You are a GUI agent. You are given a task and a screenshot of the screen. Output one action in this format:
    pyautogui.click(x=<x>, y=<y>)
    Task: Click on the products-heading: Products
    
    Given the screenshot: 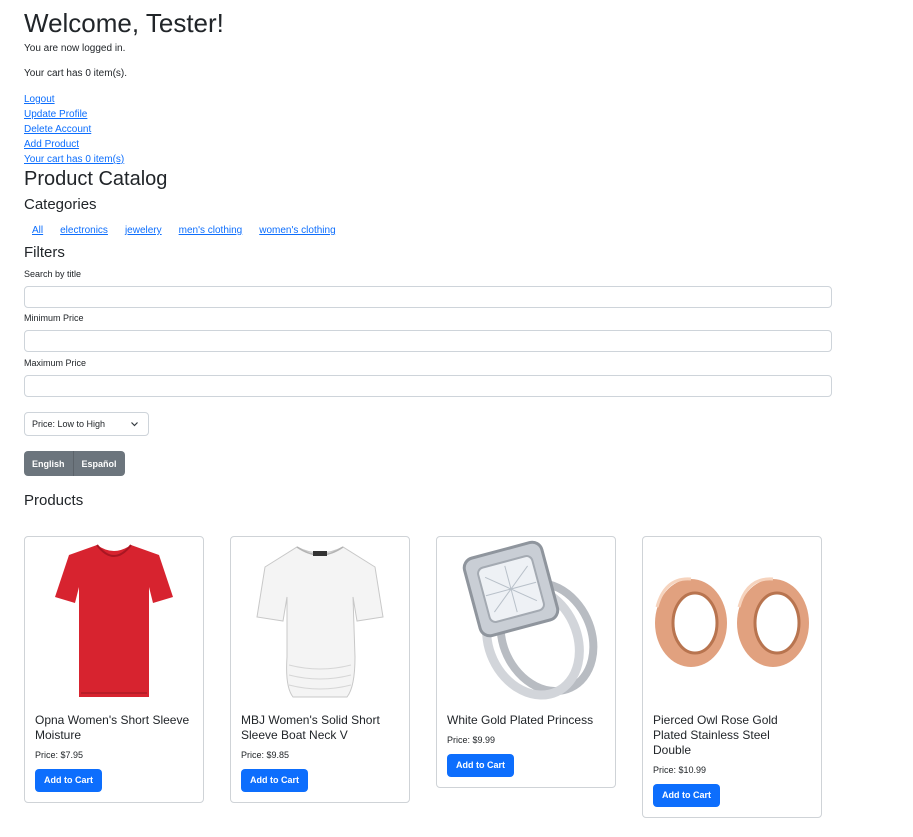 What is the action you would take?
    pyautogui.click(x=54, y=500)
    